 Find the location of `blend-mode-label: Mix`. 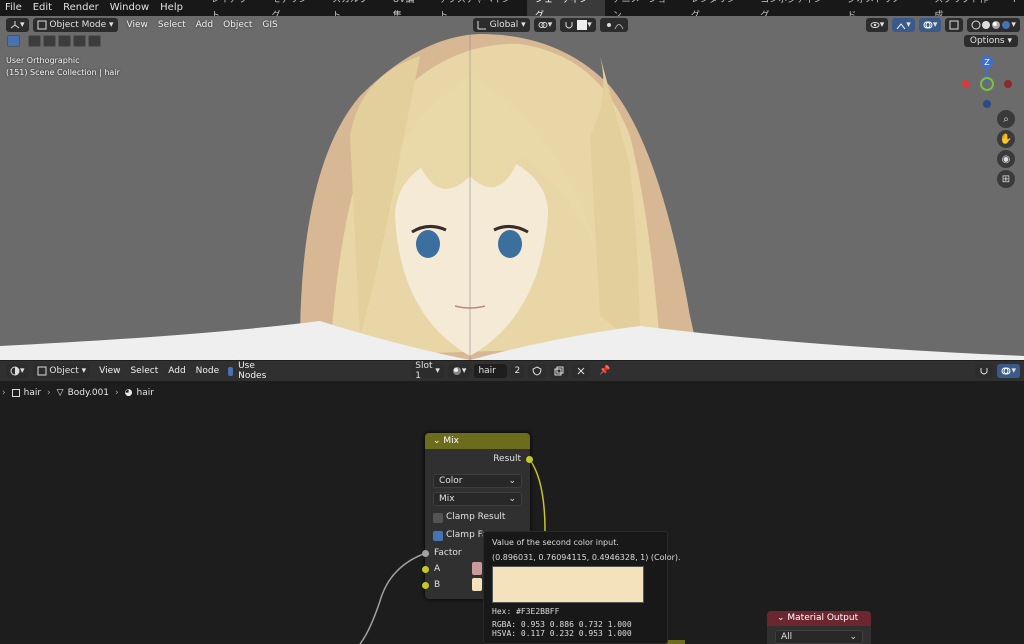

blend-mode-label: Mix is located at coordinates (447, 499).